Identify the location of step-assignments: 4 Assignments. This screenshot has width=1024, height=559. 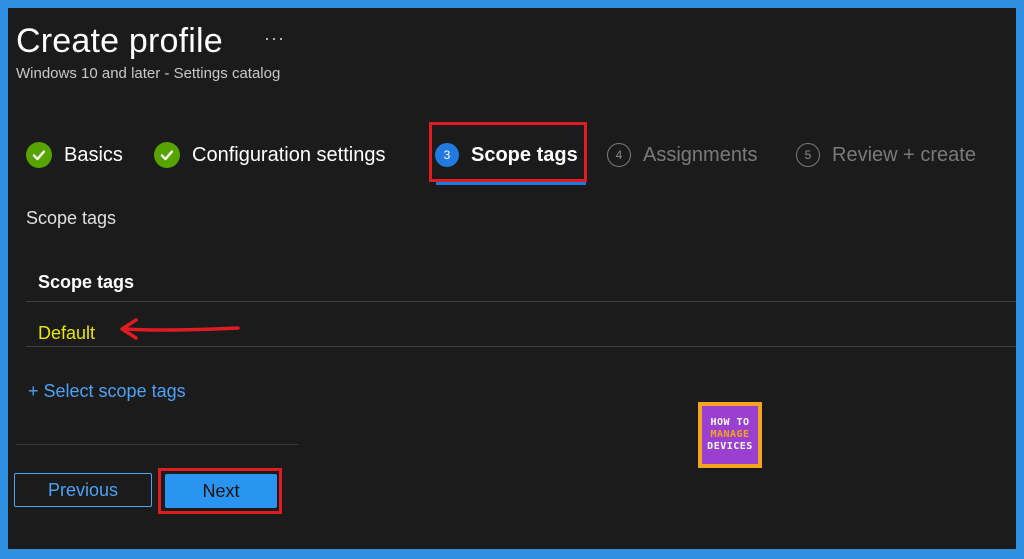
(682, 155).